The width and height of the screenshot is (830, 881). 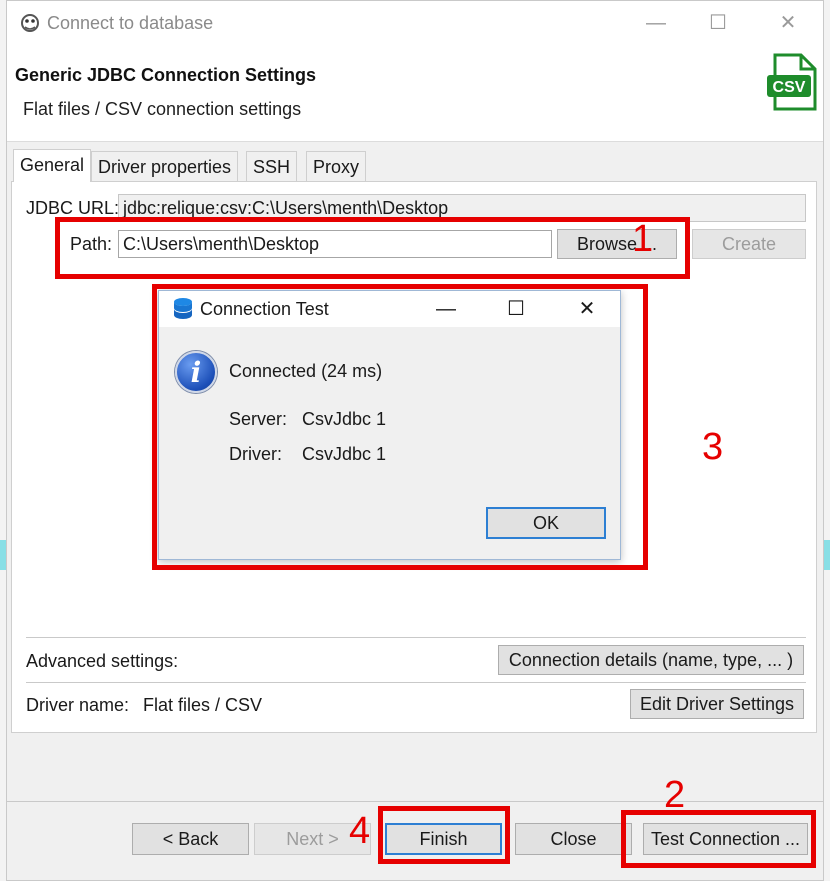 I want to click on back-button: < Back, so click(x=190, y=839).